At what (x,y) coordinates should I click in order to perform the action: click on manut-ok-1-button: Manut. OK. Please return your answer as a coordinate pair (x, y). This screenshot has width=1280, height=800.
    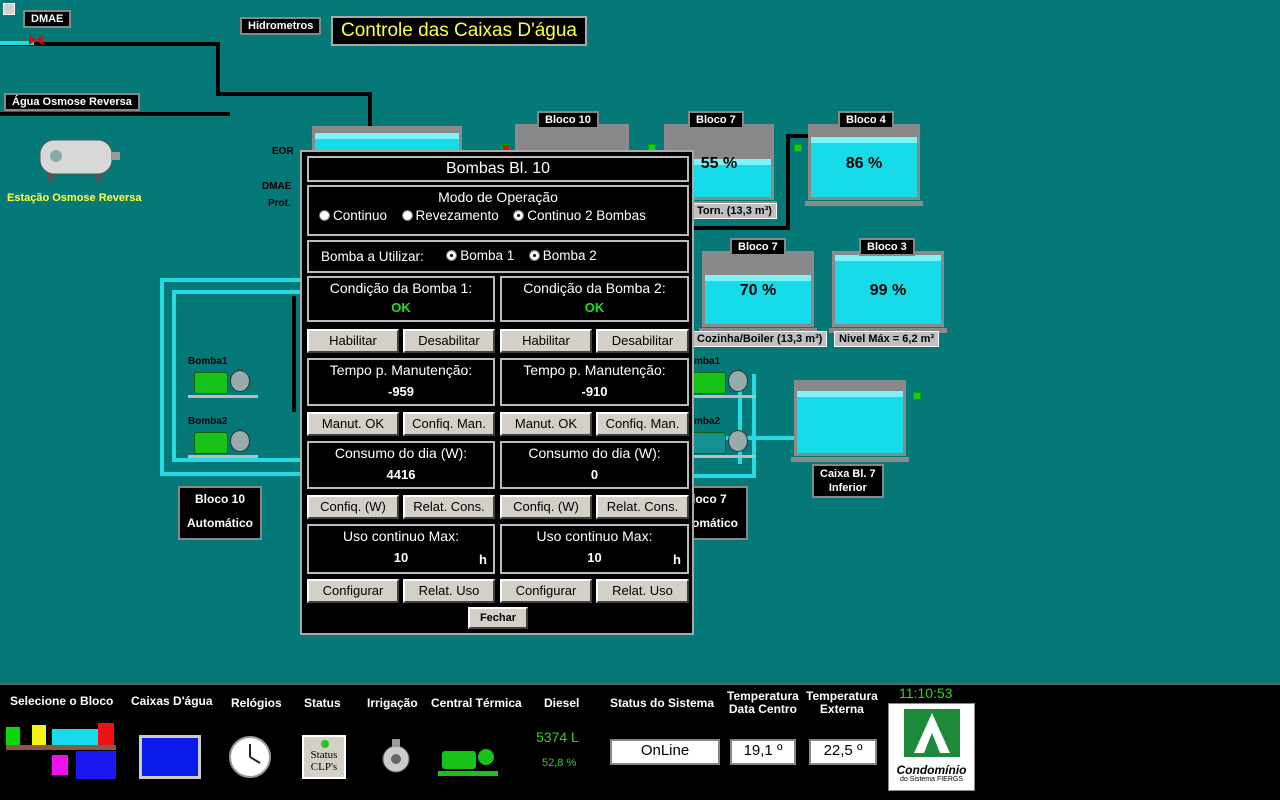
    Looking at the image, I should click on (353, 424).